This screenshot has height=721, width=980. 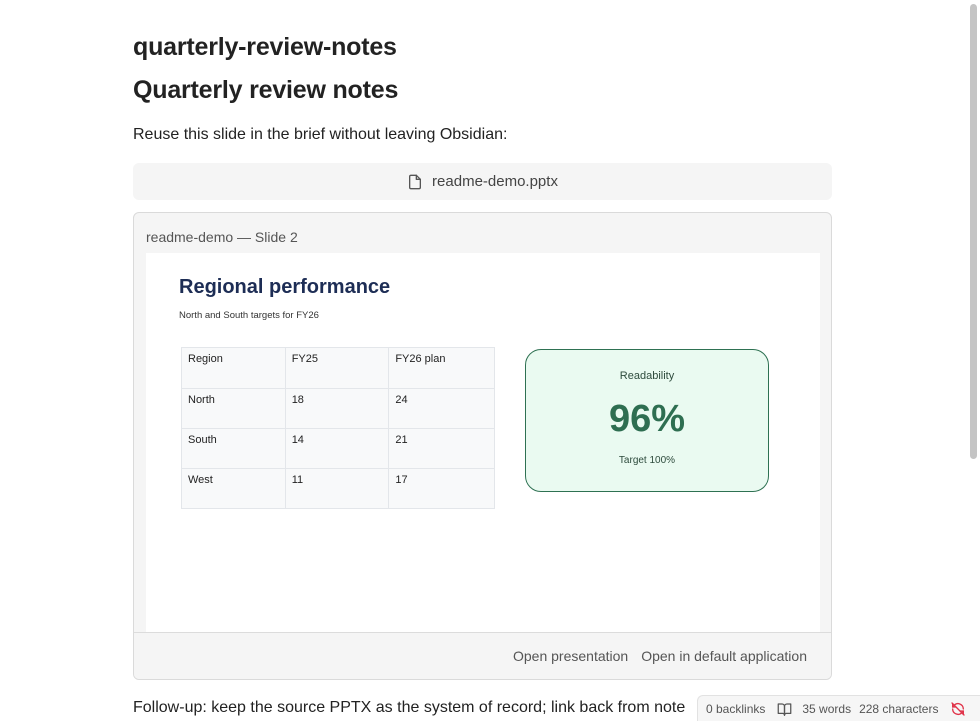 I want to click on table-row: South 14 21, so click(x=338, y=448).